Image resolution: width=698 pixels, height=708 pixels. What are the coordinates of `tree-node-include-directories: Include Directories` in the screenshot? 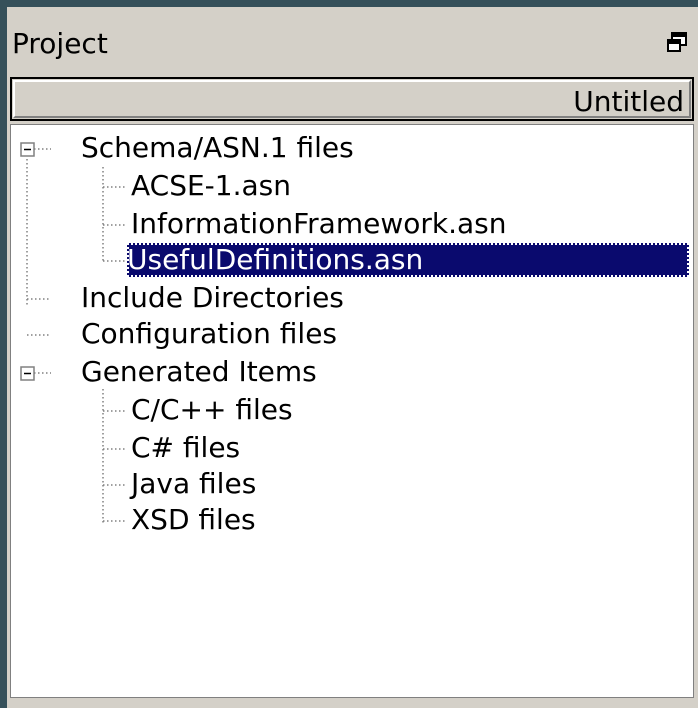 It's located at (212, 298).